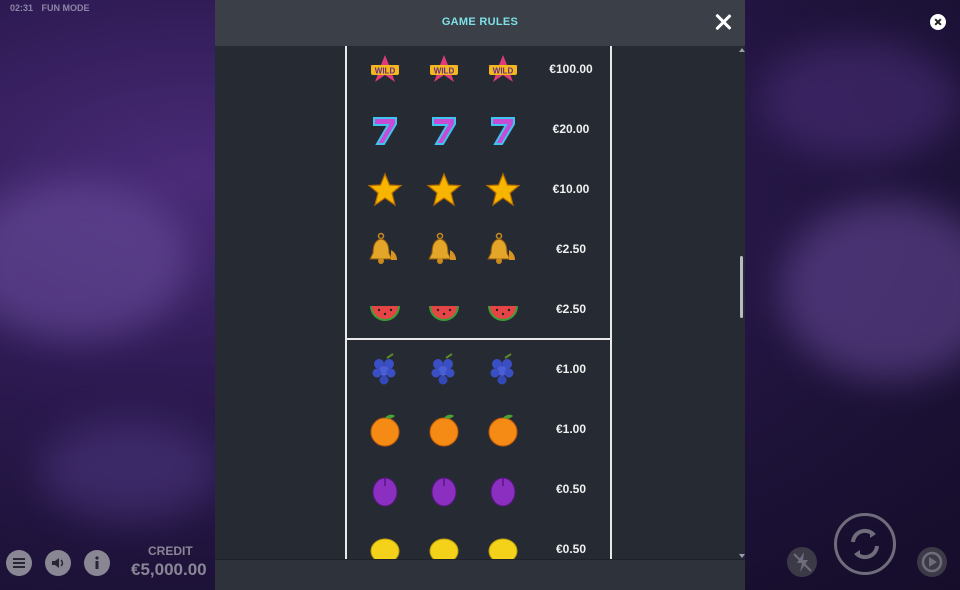 The height and width of the screenshot is (590, 960). What do you see at coordinates (478, 130) in the screenshot?
I see `paytable-row: €20.00` at bounding box center [478, 130].